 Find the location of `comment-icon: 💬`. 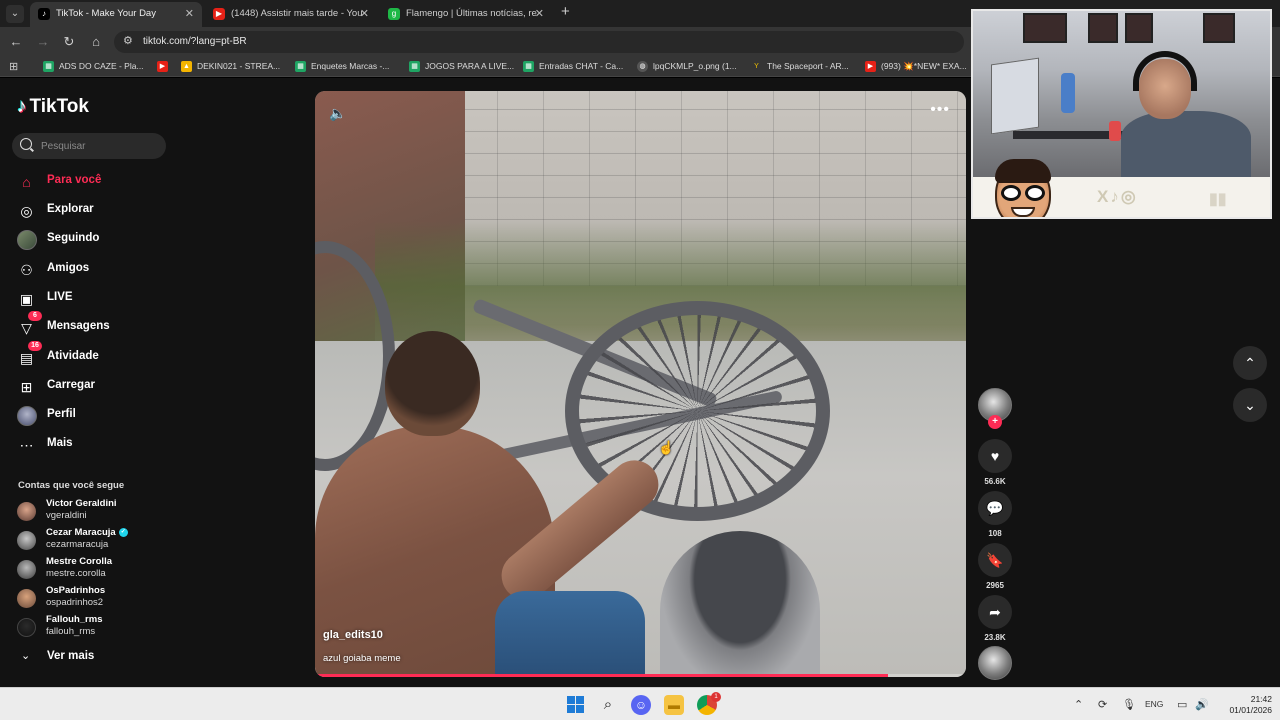

comment-icon: 💬 is located at coordinates (995, 508).